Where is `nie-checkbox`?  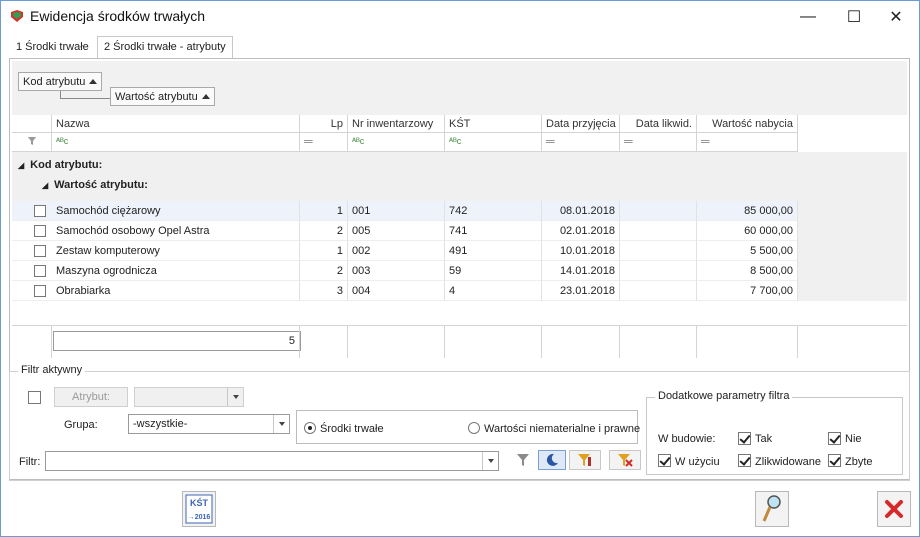
nie-checkbox is located at coordinates (834, 438).